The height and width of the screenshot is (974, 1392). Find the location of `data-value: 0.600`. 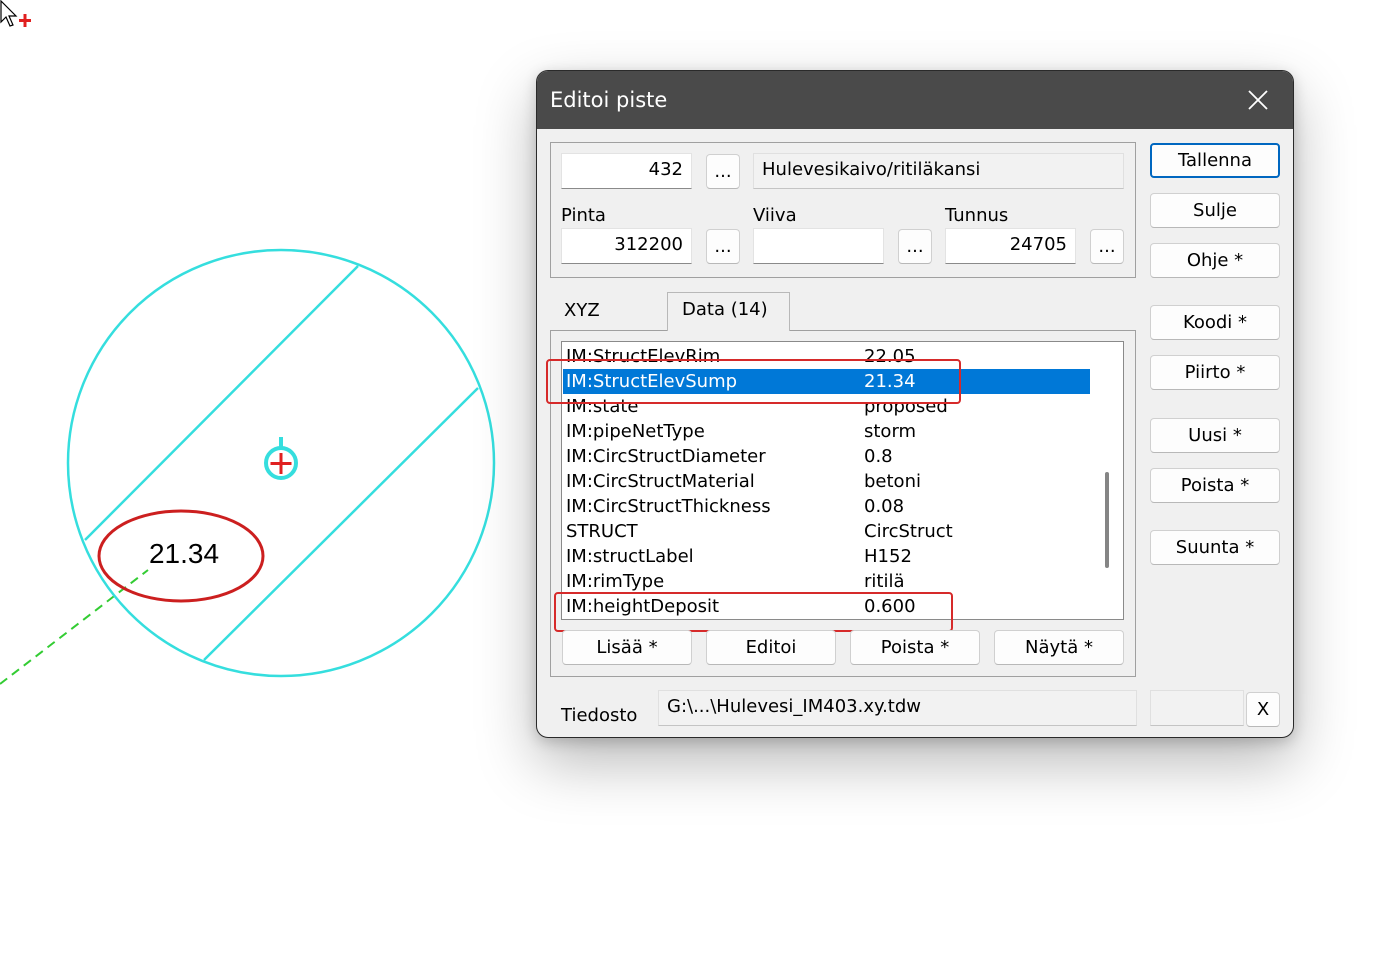

data-value: 0.600 is located at coordinates (890, 606).